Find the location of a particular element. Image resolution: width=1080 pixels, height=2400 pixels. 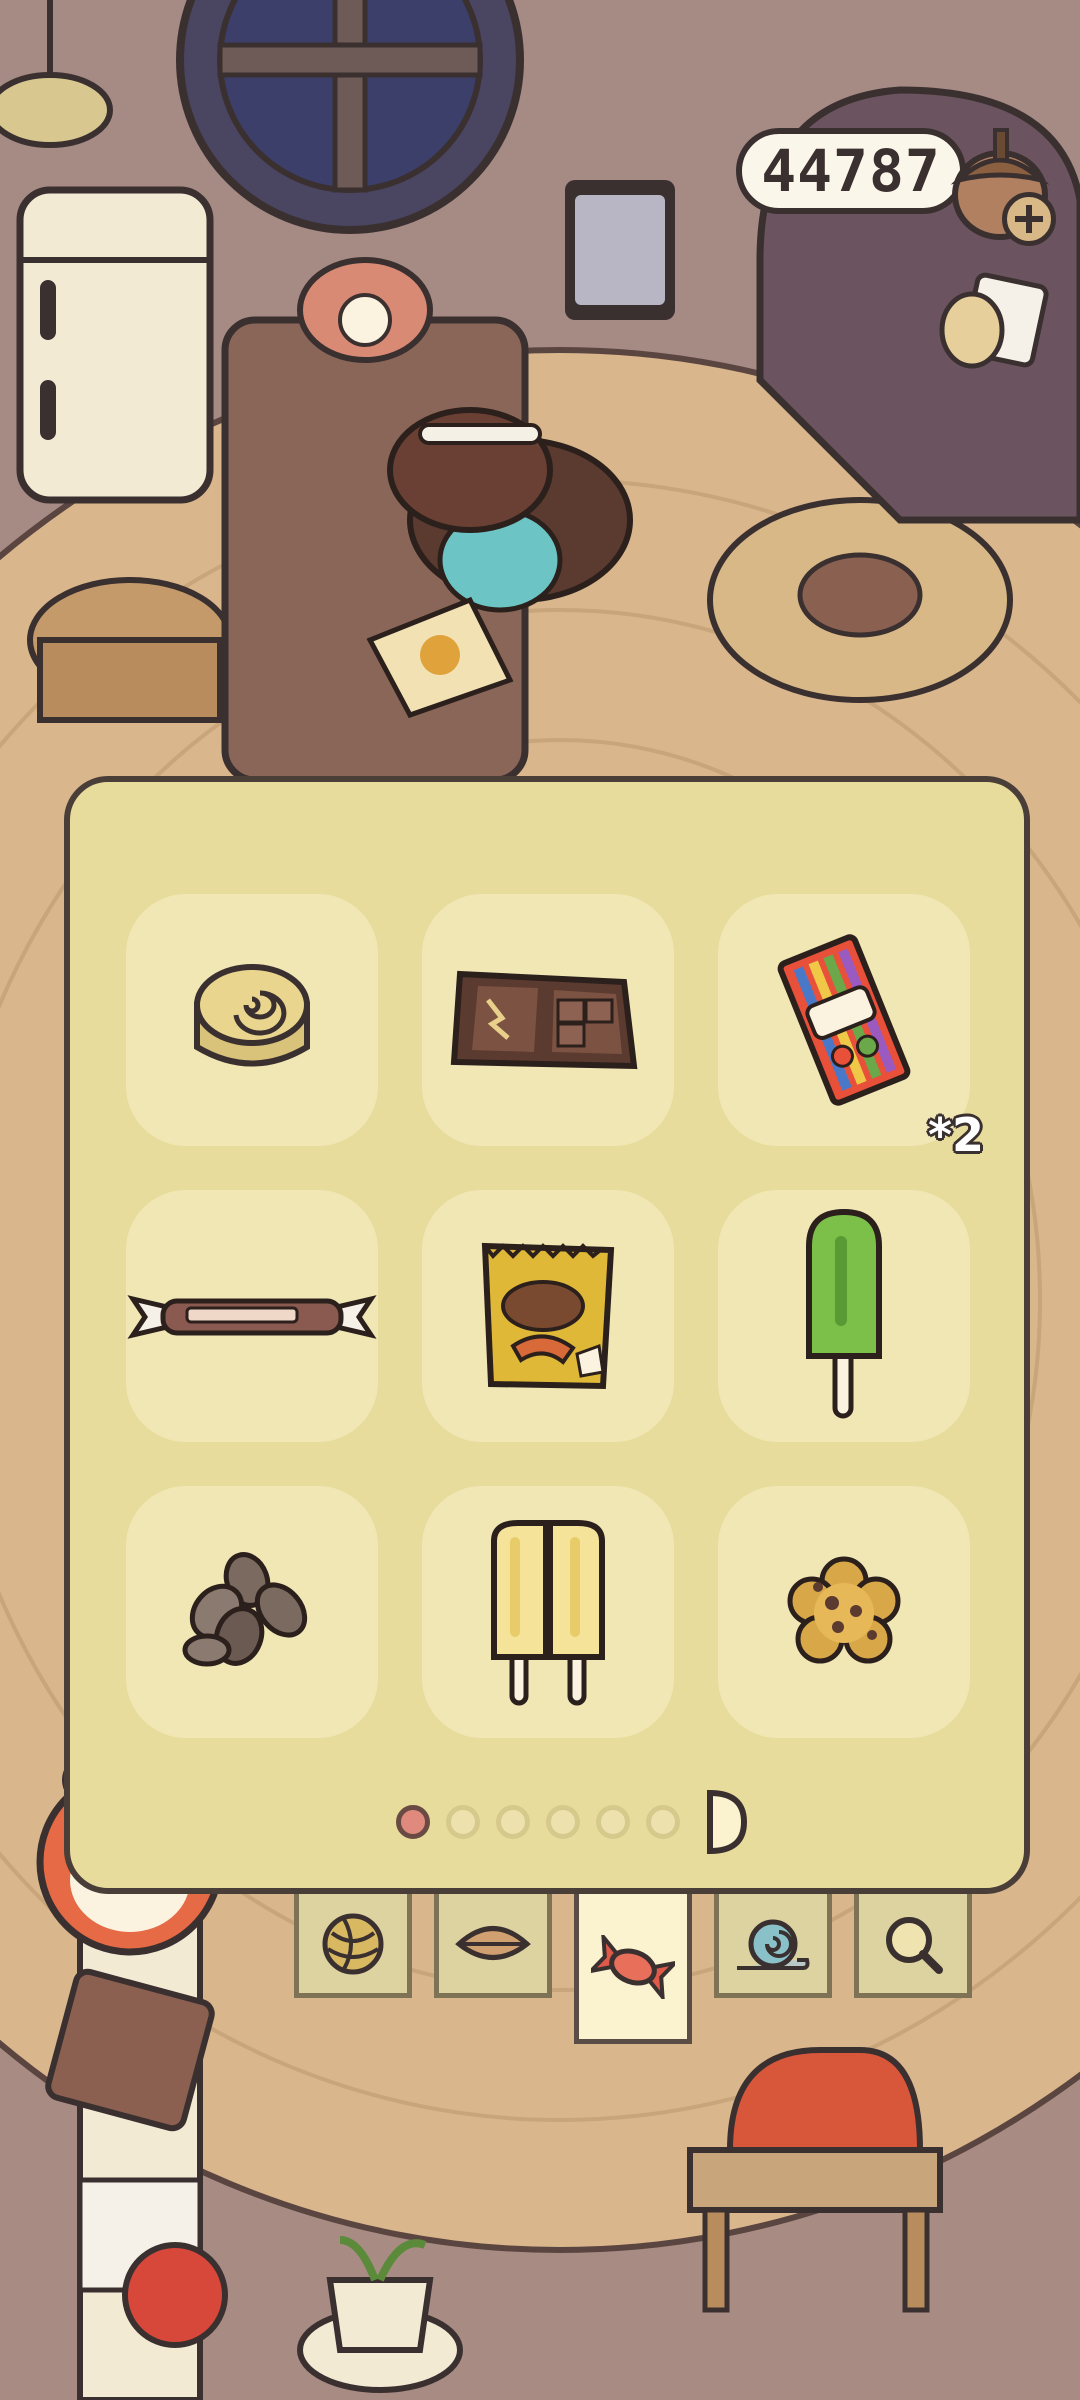

category-tabs is located at coordinates (635, 1974).